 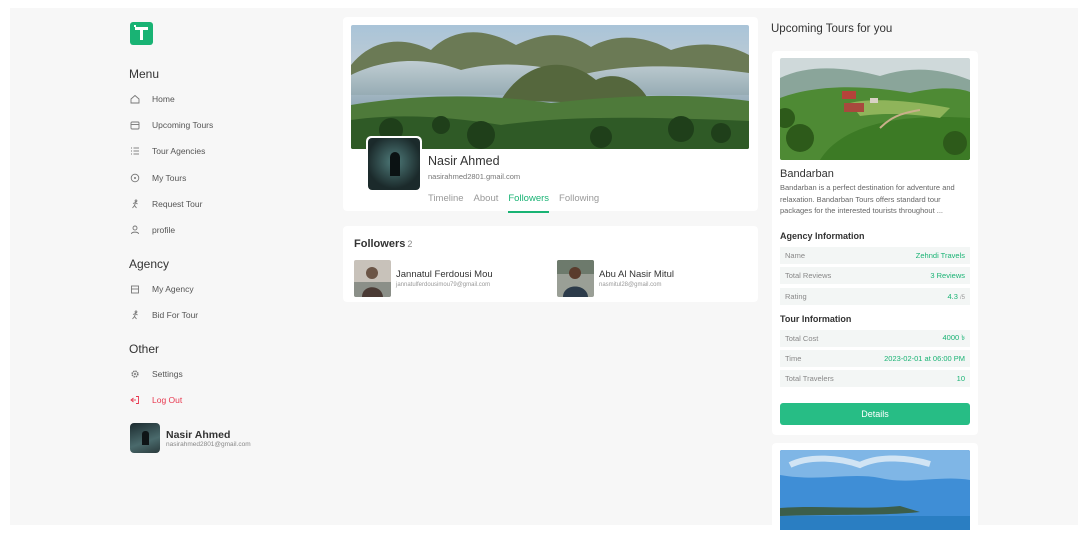 I want to click on list-icon, so click(x=135, y=151).